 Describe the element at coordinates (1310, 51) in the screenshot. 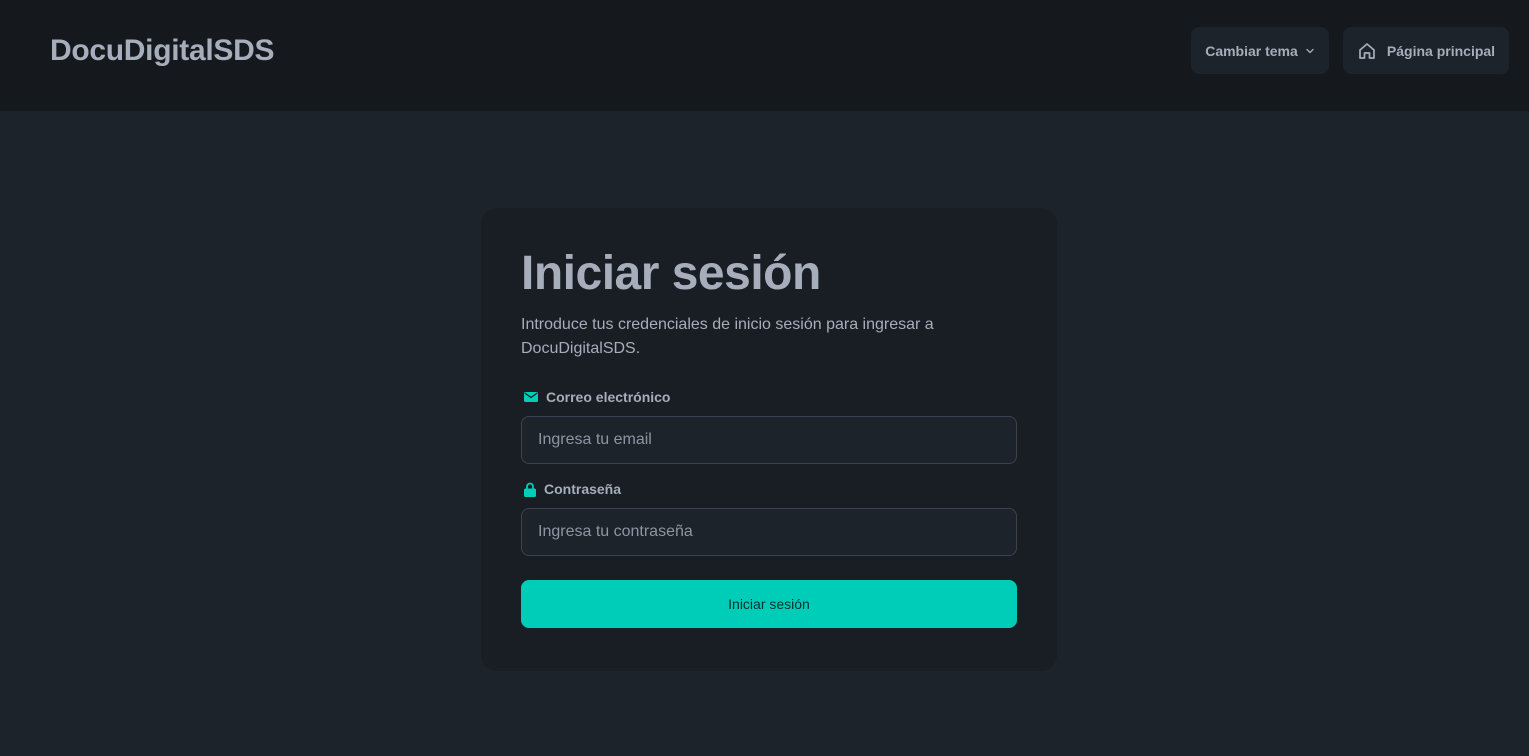

I see `chevron-down-icon` at that location.